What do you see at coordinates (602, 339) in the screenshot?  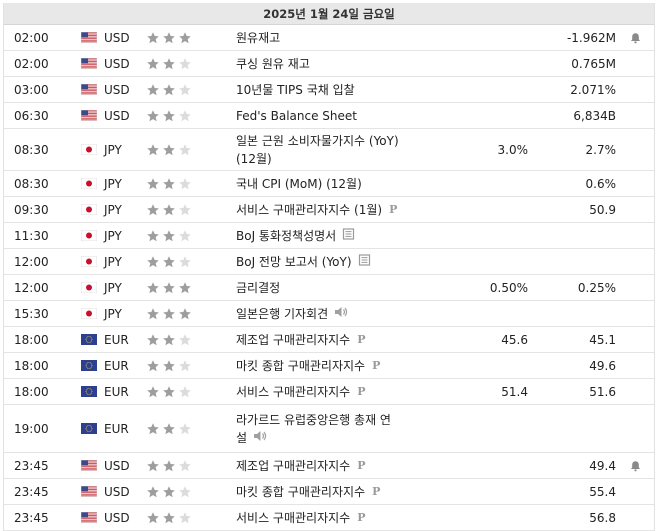 I see `event-forecast: 45.1` at bounding box center [602, 339].